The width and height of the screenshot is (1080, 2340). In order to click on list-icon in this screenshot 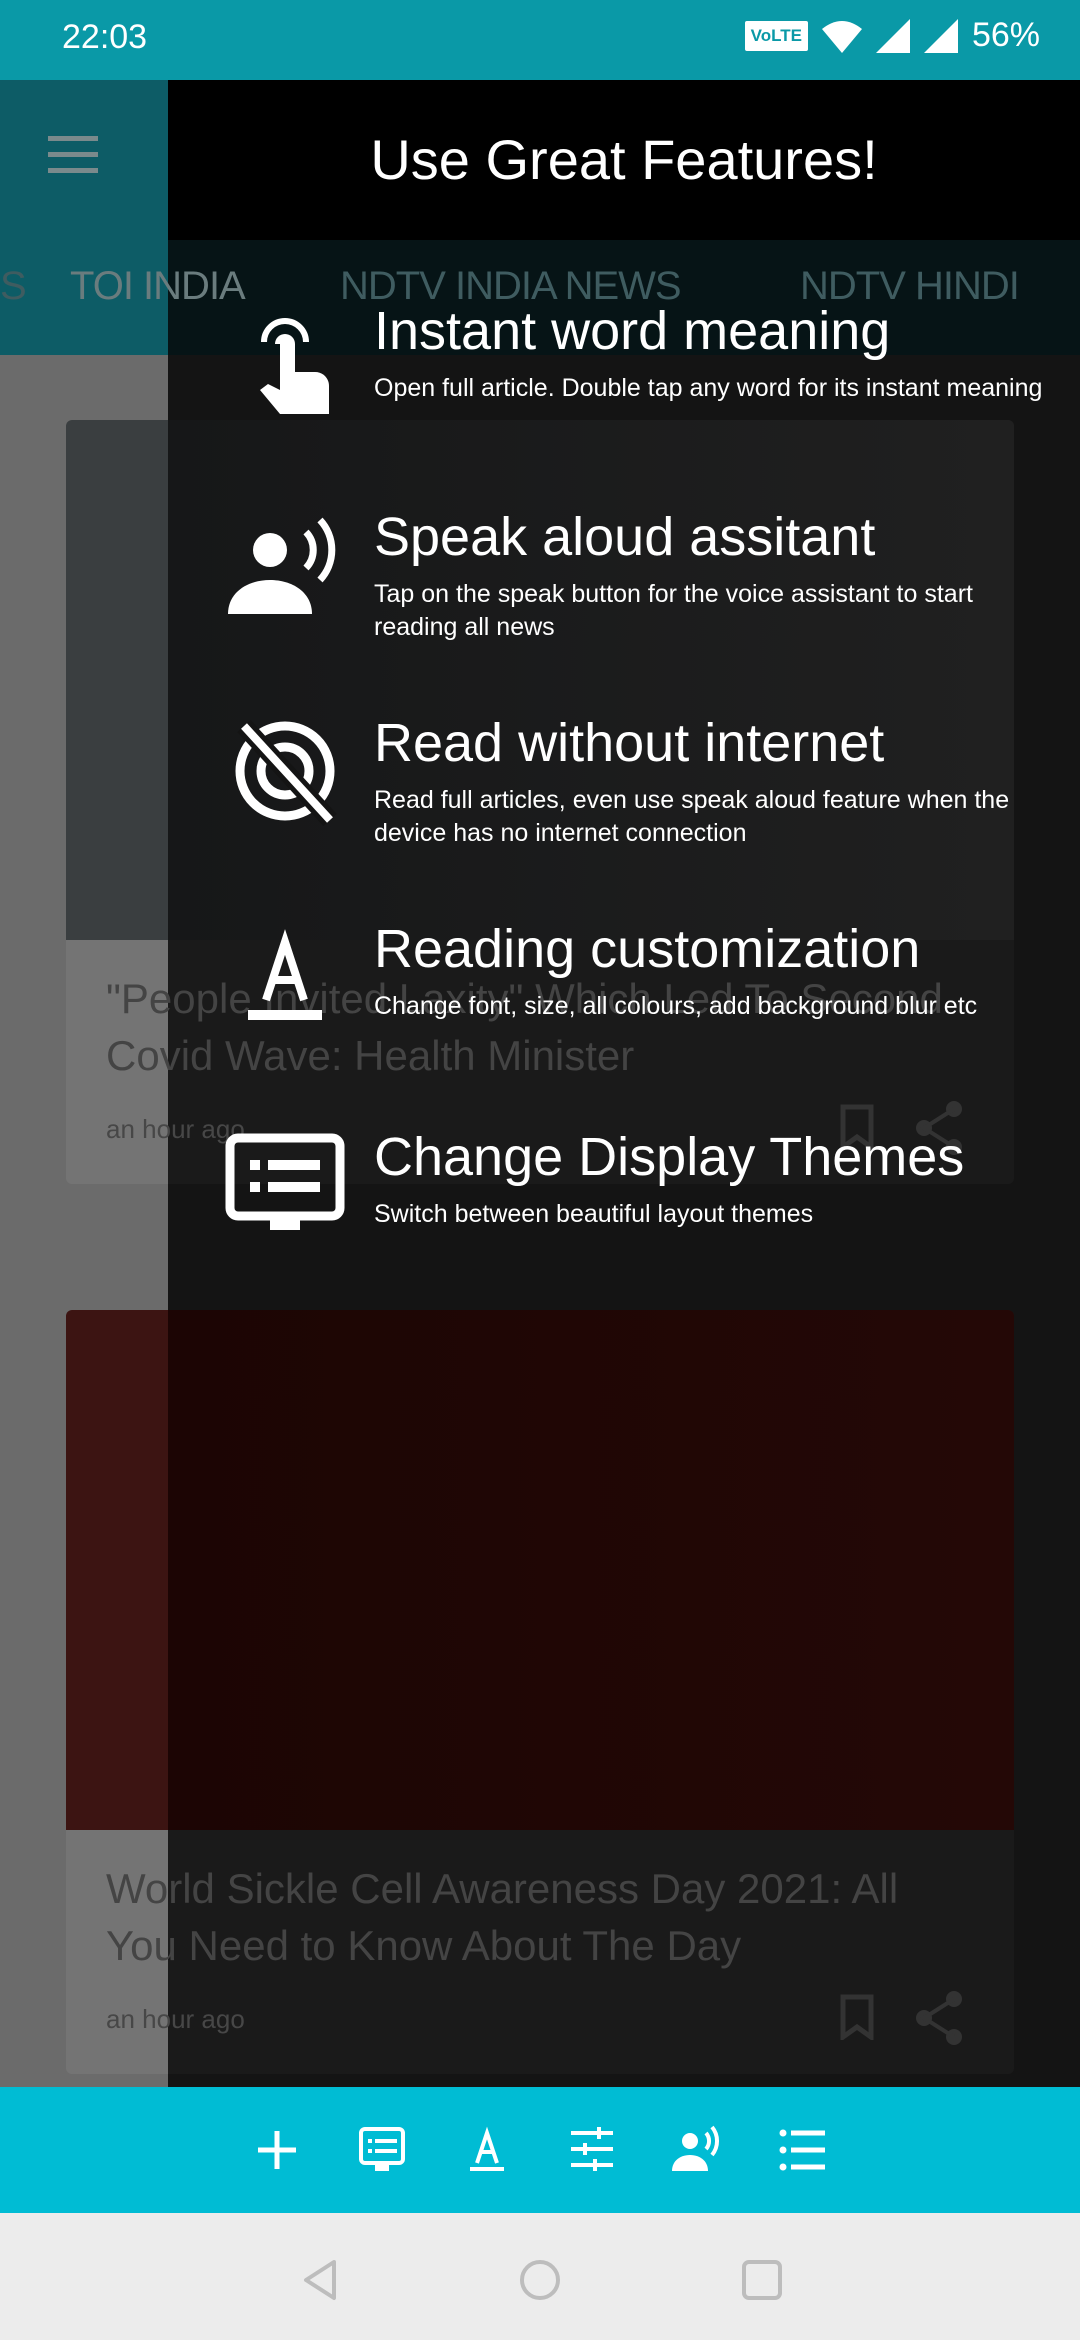, I will do `click(802, 2150)`.